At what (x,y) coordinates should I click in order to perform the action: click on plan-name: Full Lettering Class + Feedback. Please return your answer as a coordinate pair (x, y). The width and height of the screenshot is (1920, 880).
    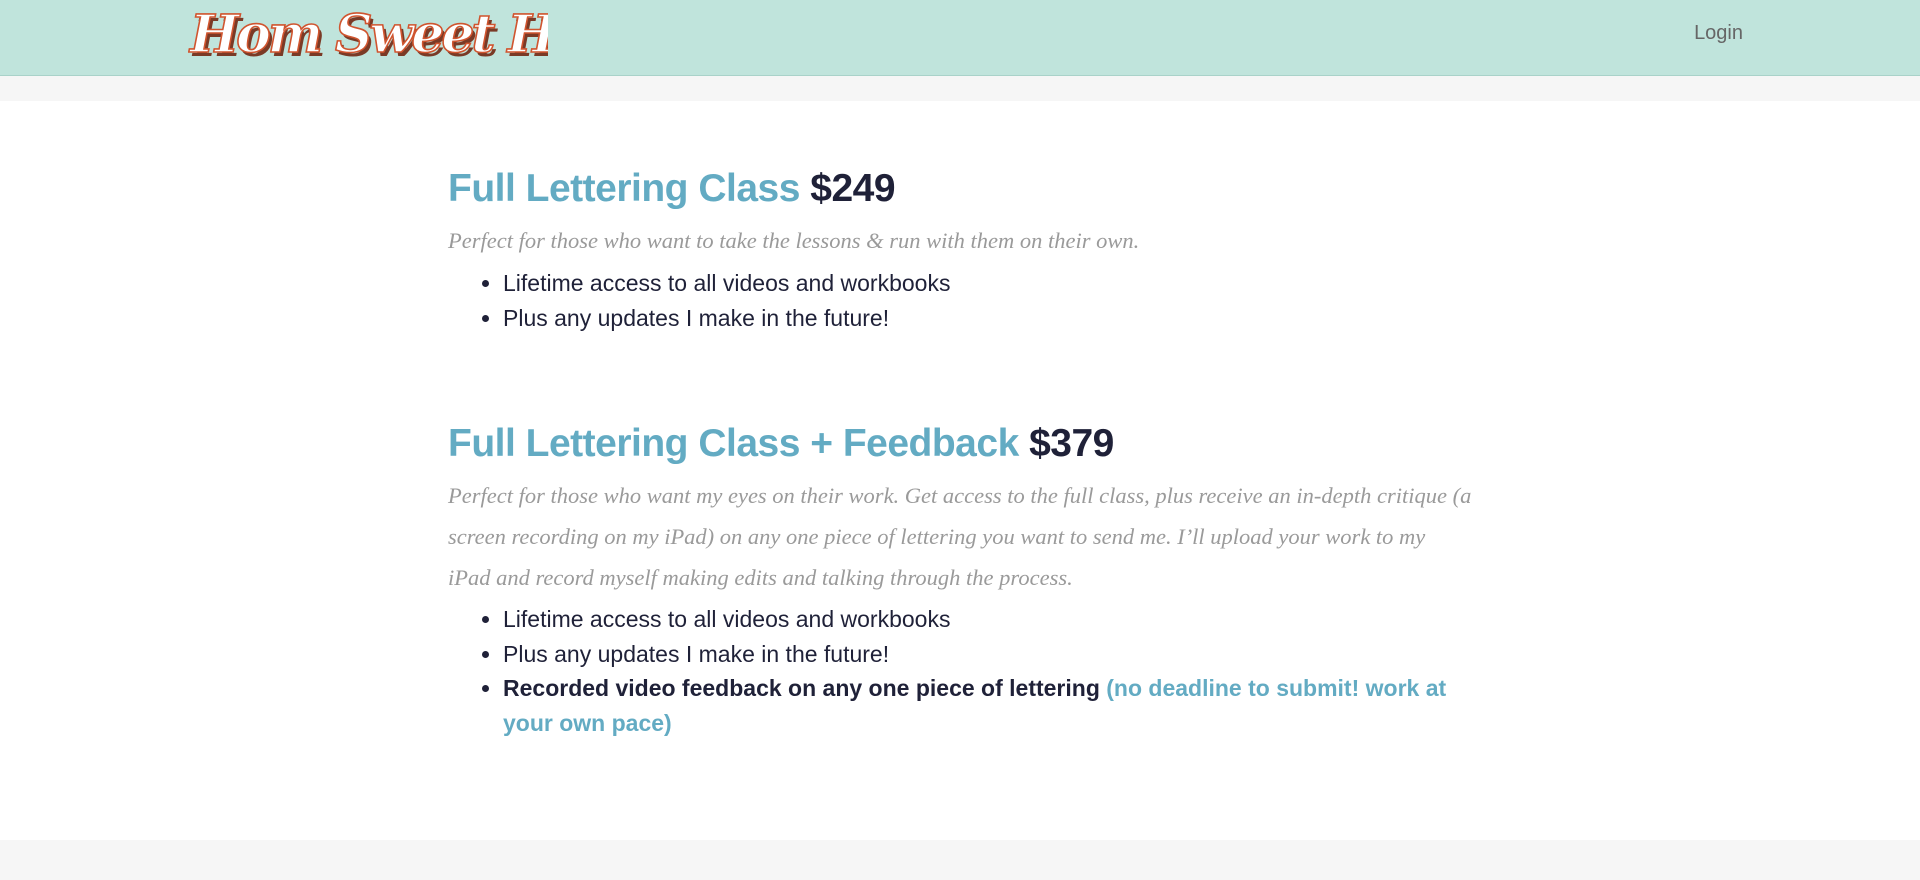
    Looking at the image, I should click on (733, 443).